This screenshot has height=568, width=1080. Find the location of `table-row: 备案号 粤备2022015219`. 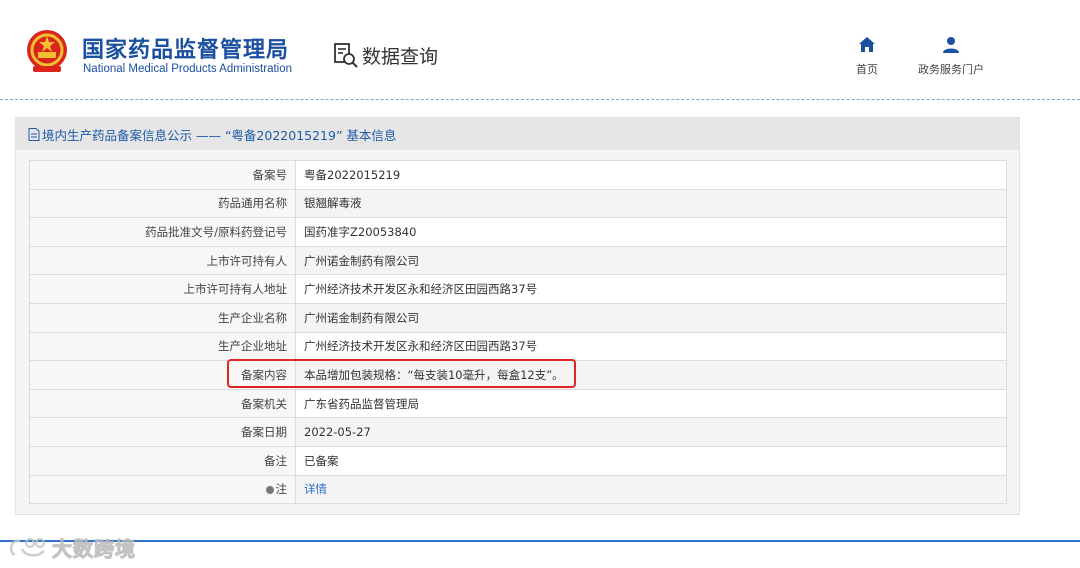

table-row: 备案号 粤备2022015219 is located at coordinates (518, 175).